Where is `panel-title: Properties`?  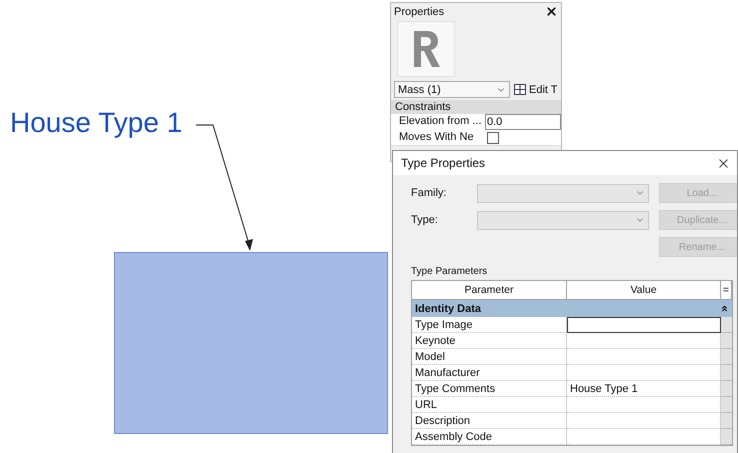 panel-title: Properties is located at coordinates (419, 12).